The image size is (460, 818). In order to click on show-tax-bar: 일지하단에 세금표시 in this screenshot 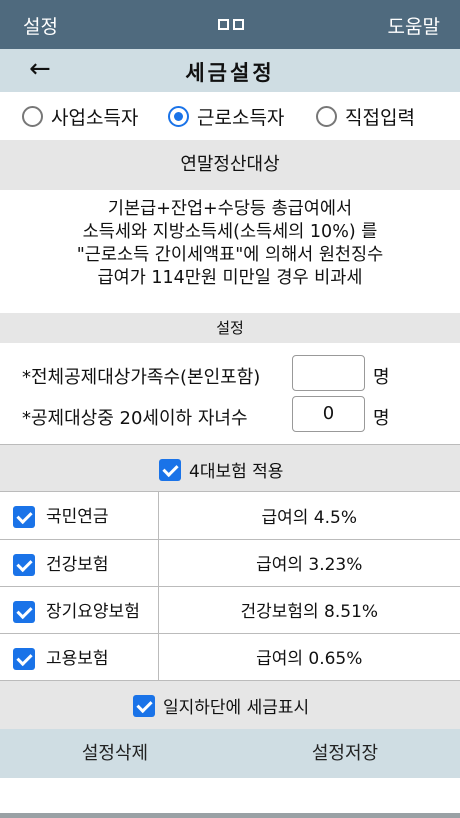, I will do `click(230, 705)`.